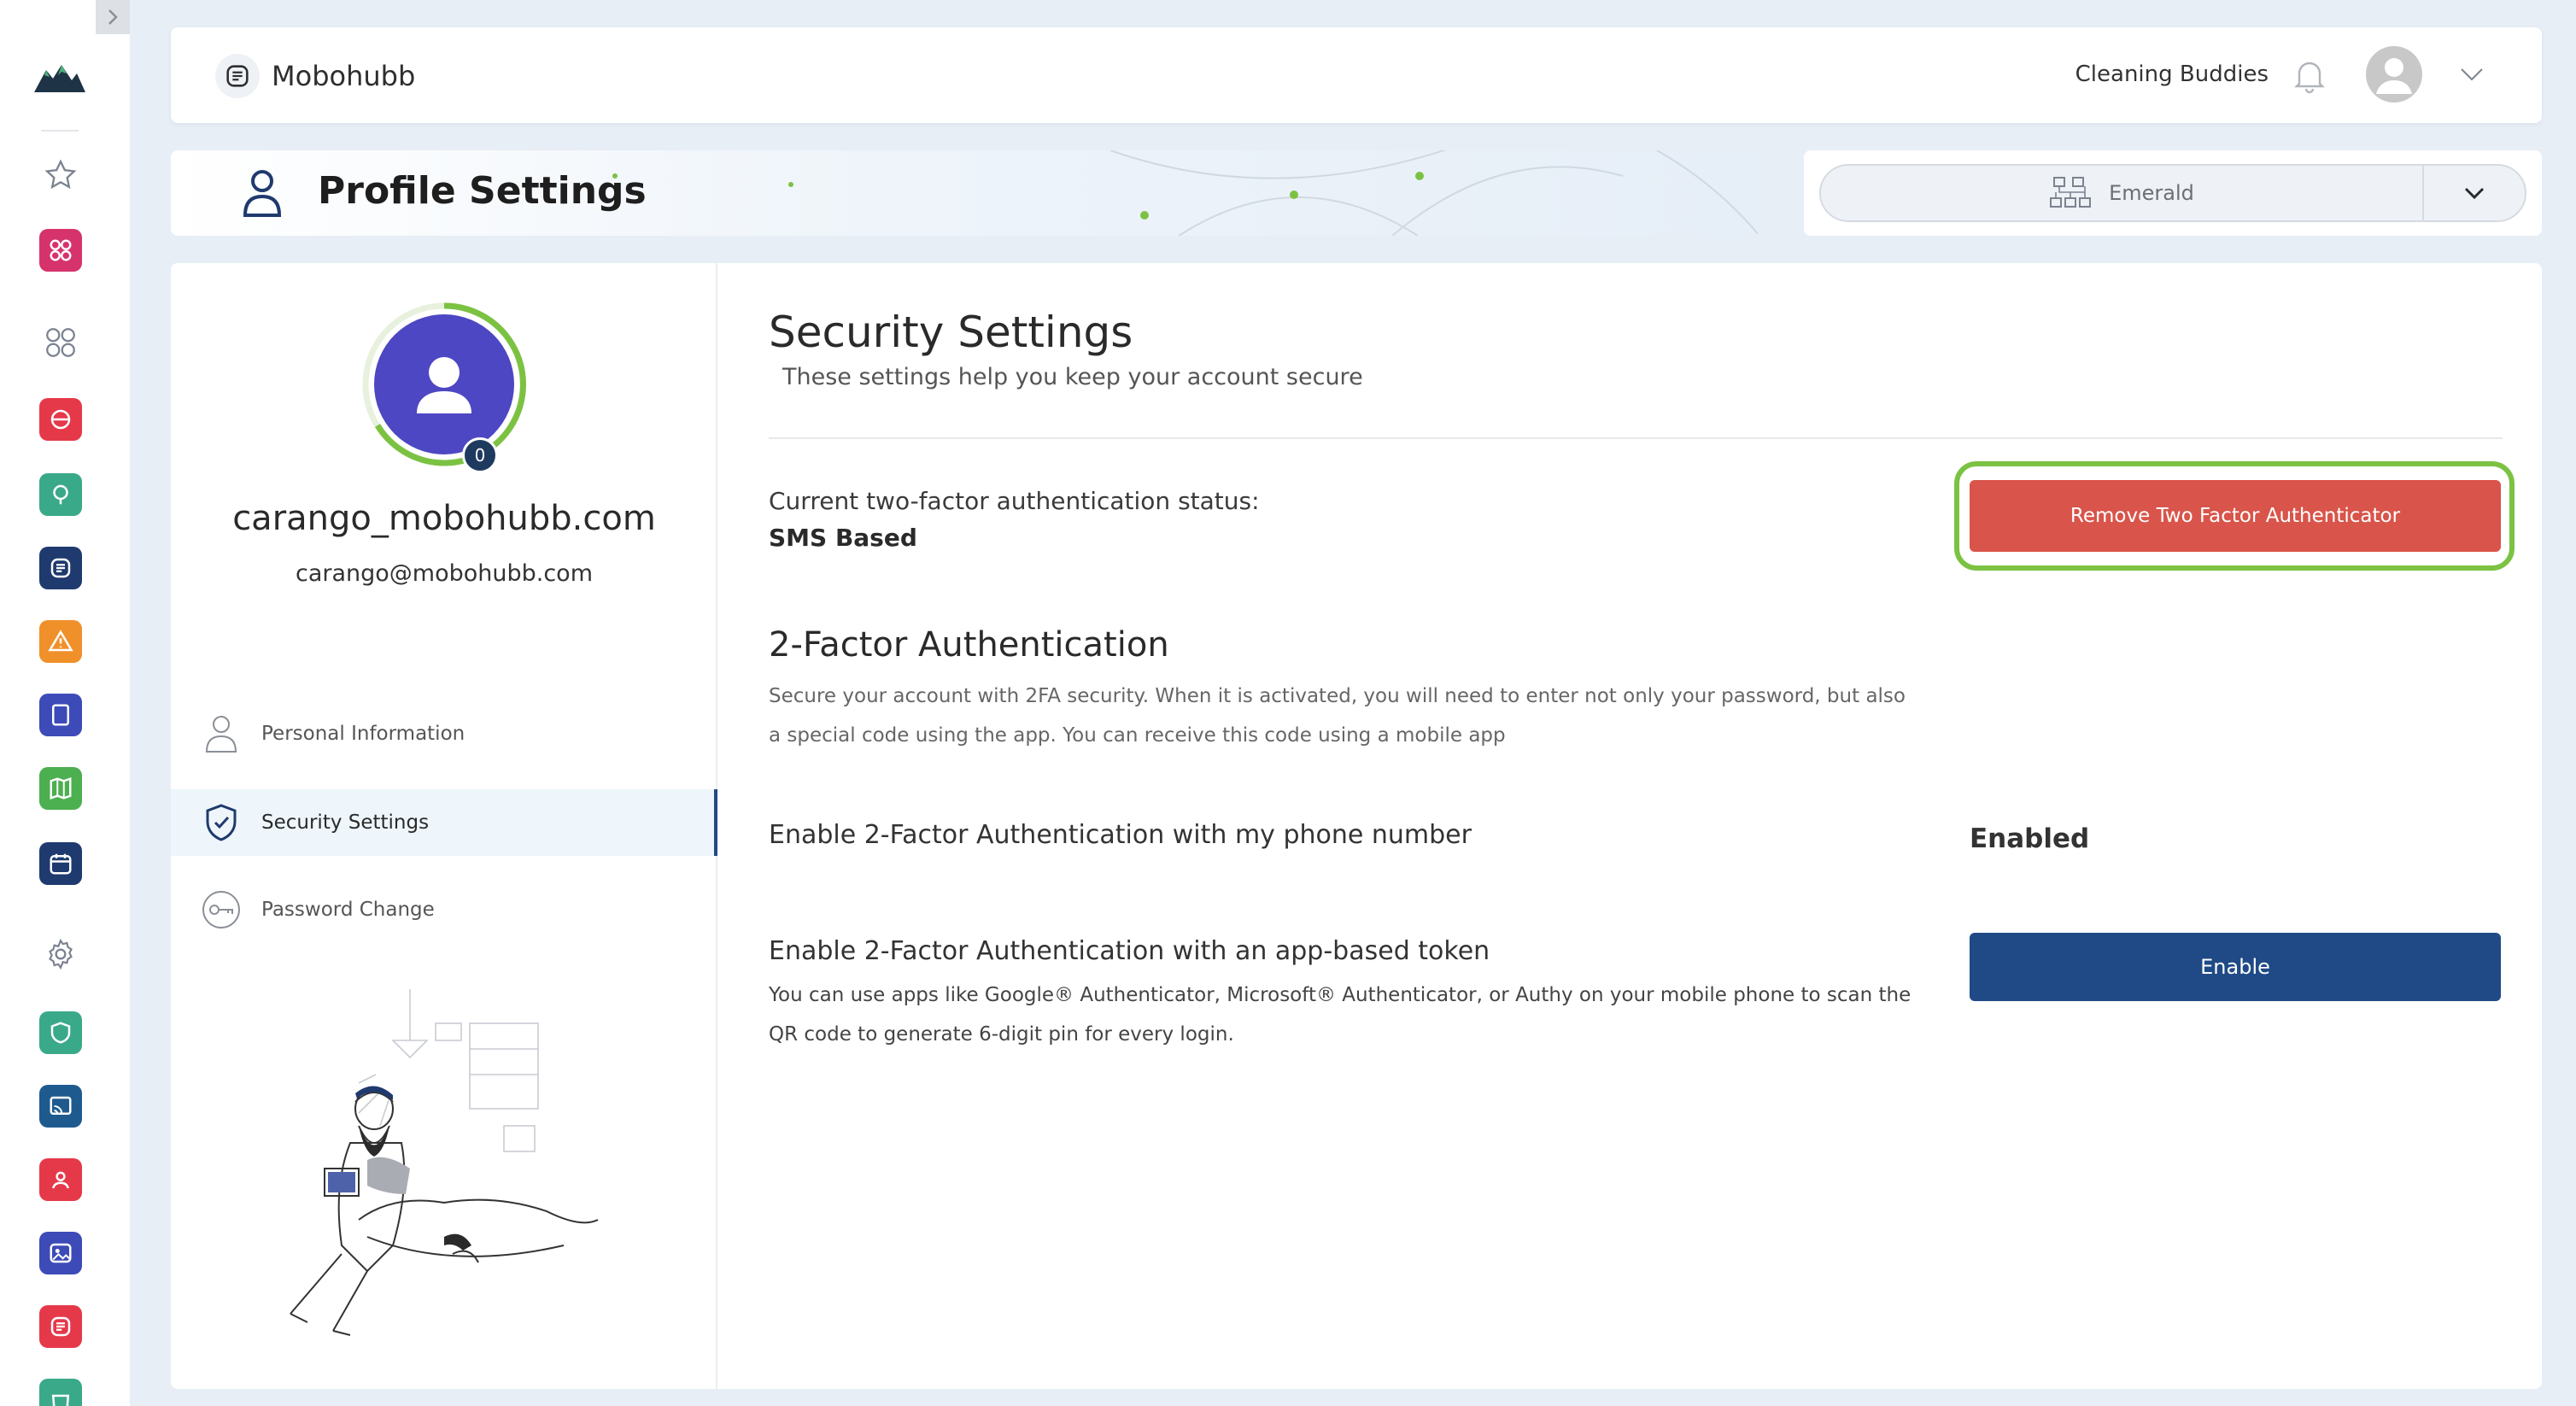 This screenshot has width=2576, height=1406. What do you see at coordinates (444, 573) in the screenshot?
I see `profile-email: carango@mobohubb.com` at bounding box center [444, 573].